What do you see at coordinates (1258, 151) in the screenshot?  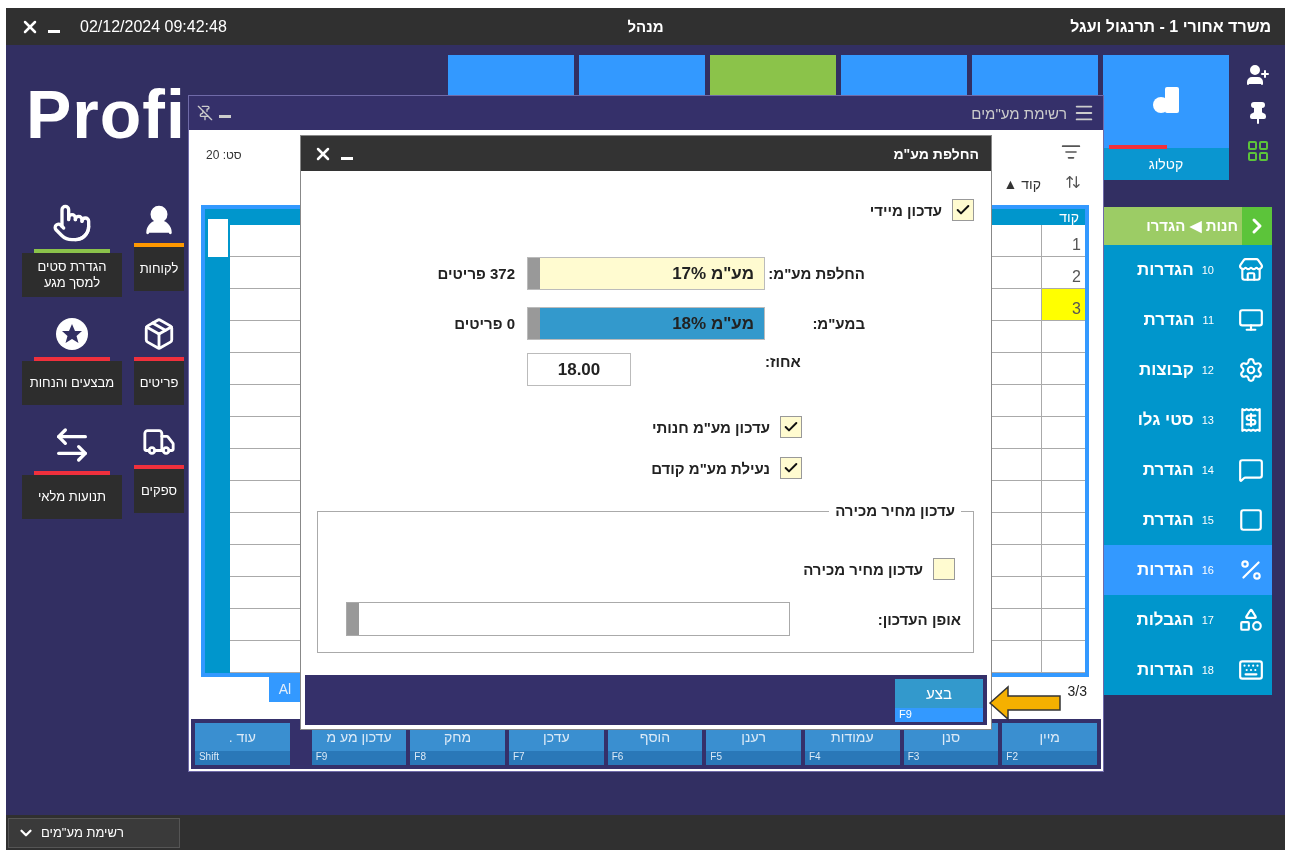 I see `grid-icon` at bounding box center [1258, 151].